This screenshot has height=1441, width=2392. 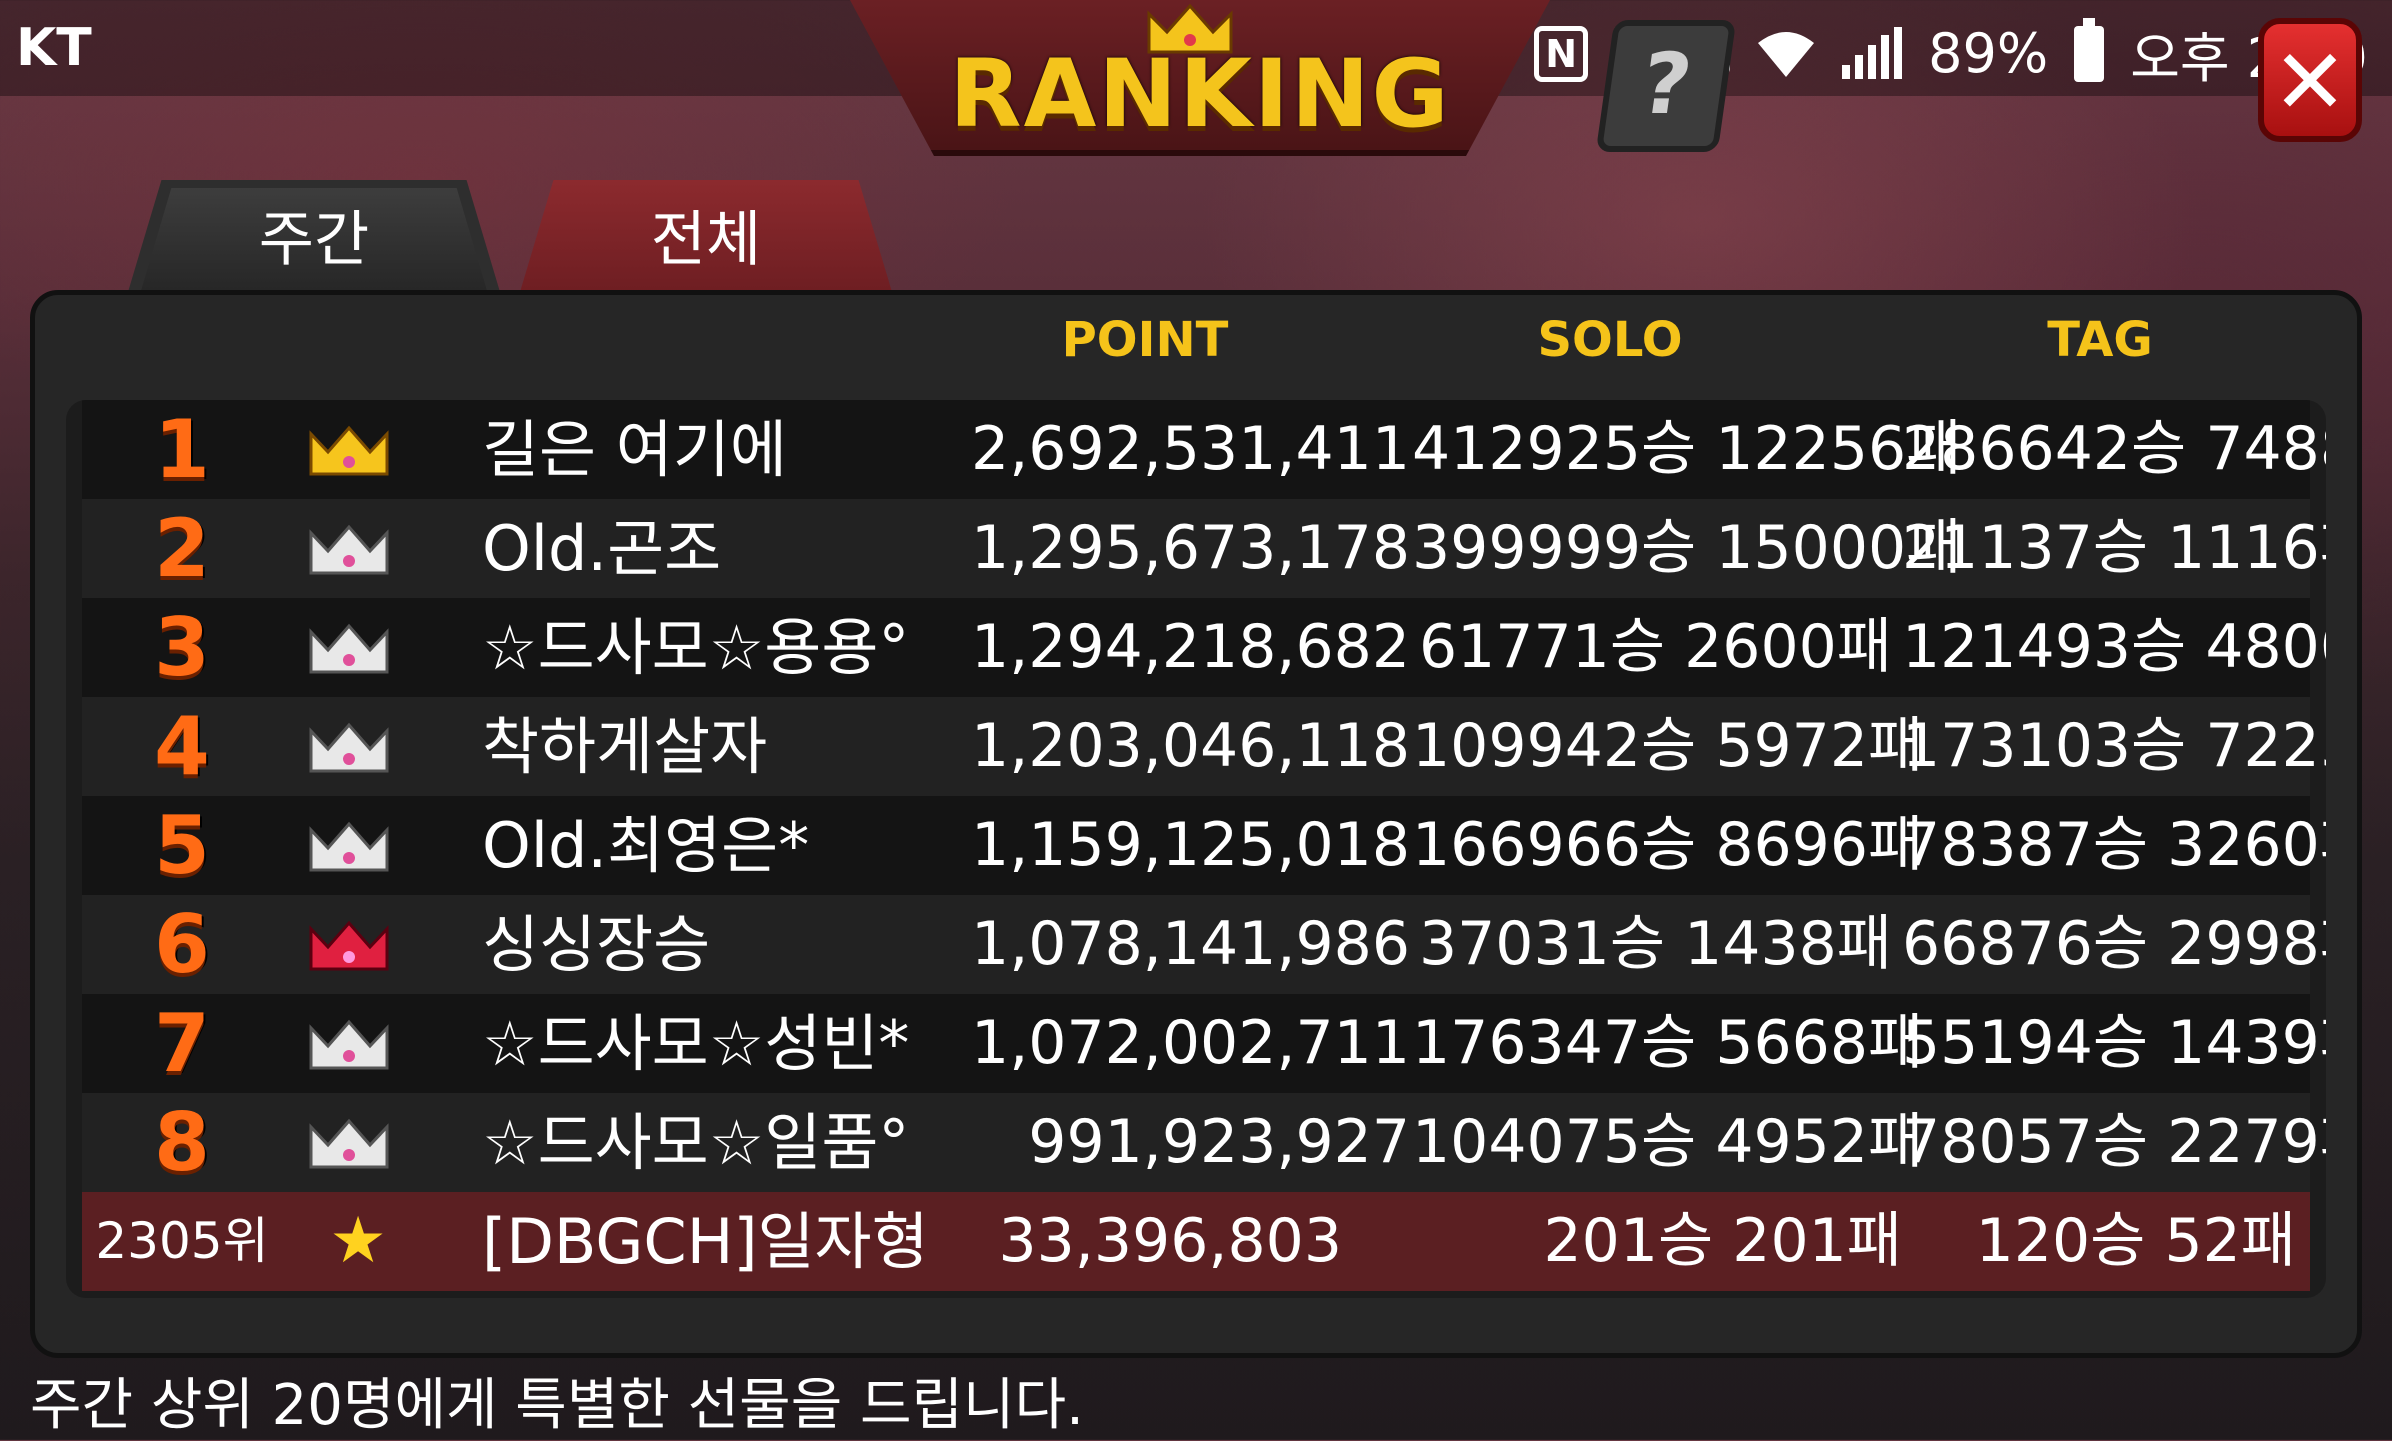 I want to click on rank-number: 7, so click(x=182, y=1043).